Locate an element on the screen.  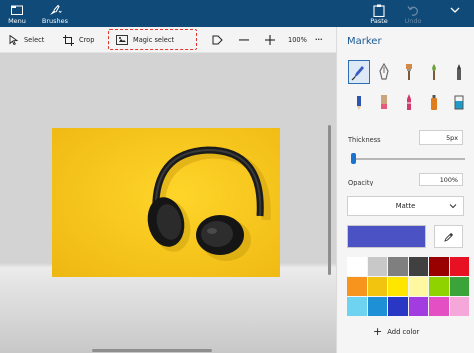
fill-icon is located at coordinates (459, 102).